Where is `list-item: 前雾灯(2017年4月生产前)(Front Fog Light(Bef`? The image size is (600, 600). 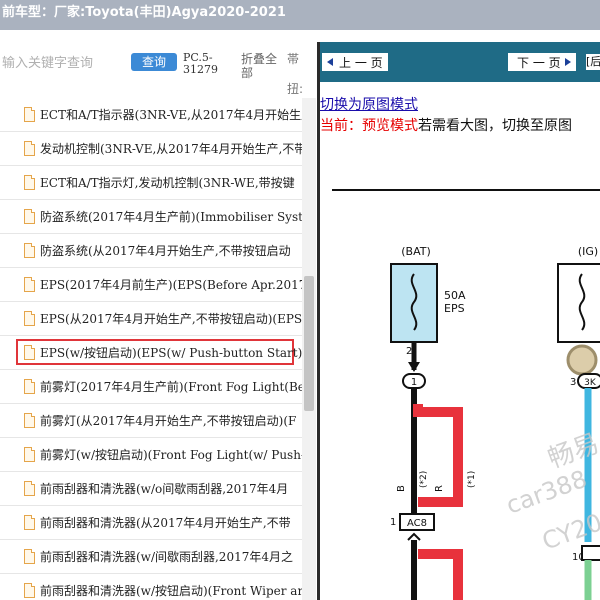 list-item: 前雾灯(2017年4月生产前)(Front Fog Light(Bef is located at coordinates (151, 387).